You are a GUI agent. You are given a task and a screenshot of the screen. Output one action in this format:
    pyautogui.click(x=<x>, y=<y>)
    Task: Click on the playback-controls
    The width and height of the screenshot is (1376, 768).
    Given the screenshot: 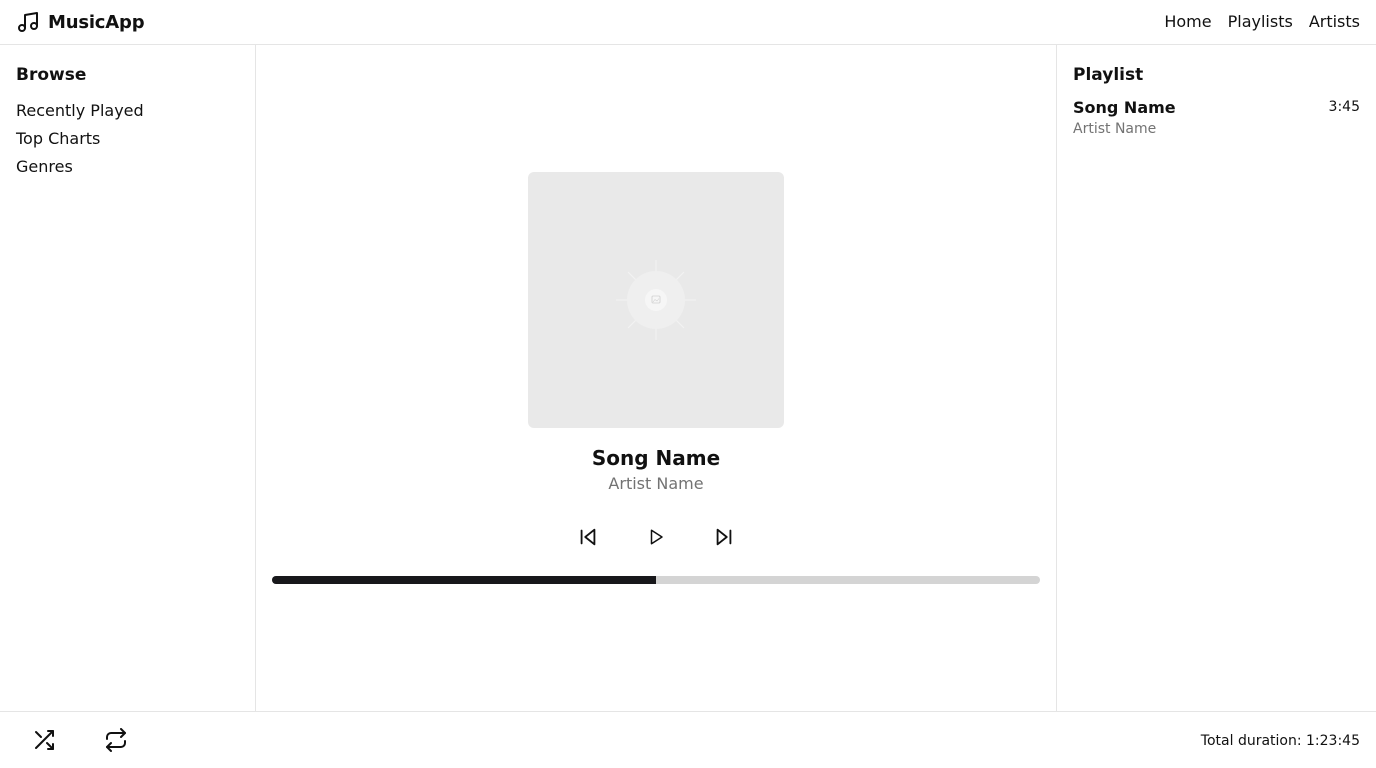 What is the action you would take?
    pyautogui.click(x=656, y=537)
    